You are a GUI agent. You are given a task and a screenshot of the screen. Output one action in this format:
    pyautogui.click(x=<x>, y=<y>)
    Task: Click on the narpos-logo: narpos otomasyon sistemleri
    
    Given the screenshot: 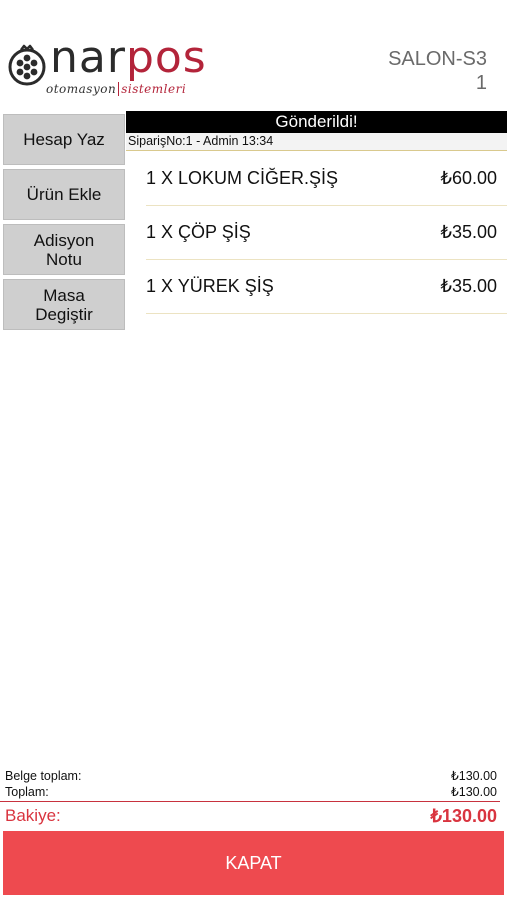 What is the action you would take?
    pyautogui.click(x=106, y=66)
    